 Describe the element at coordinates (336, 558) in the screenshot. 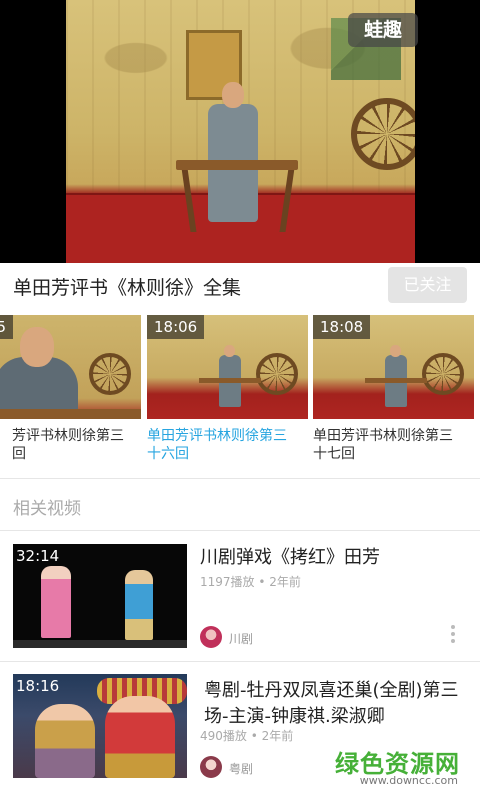

I see `related-video-title: 川剧弹戏《拷红》田芳` at that location.